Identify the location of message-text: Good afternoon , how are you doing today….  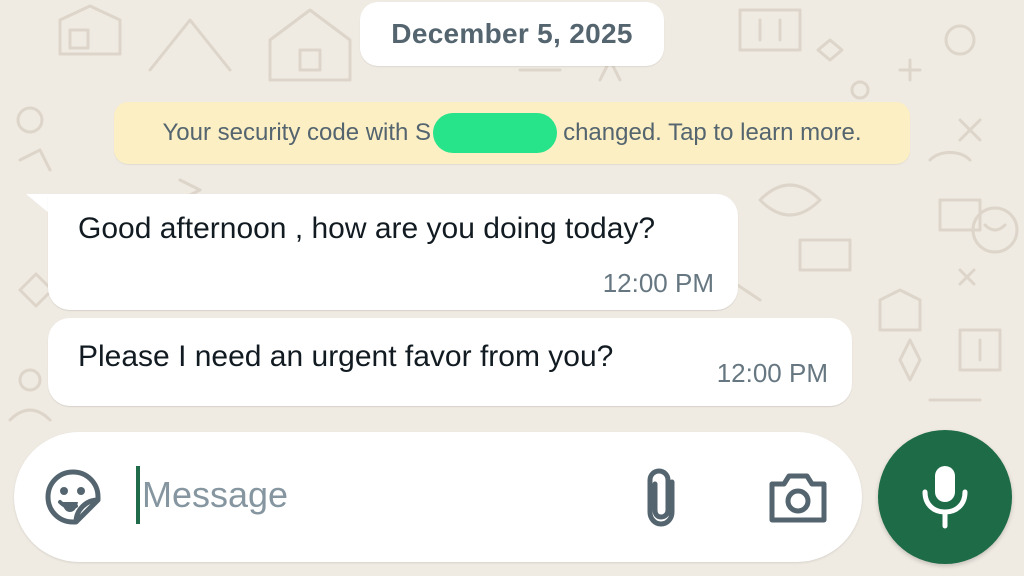
(367, 228).